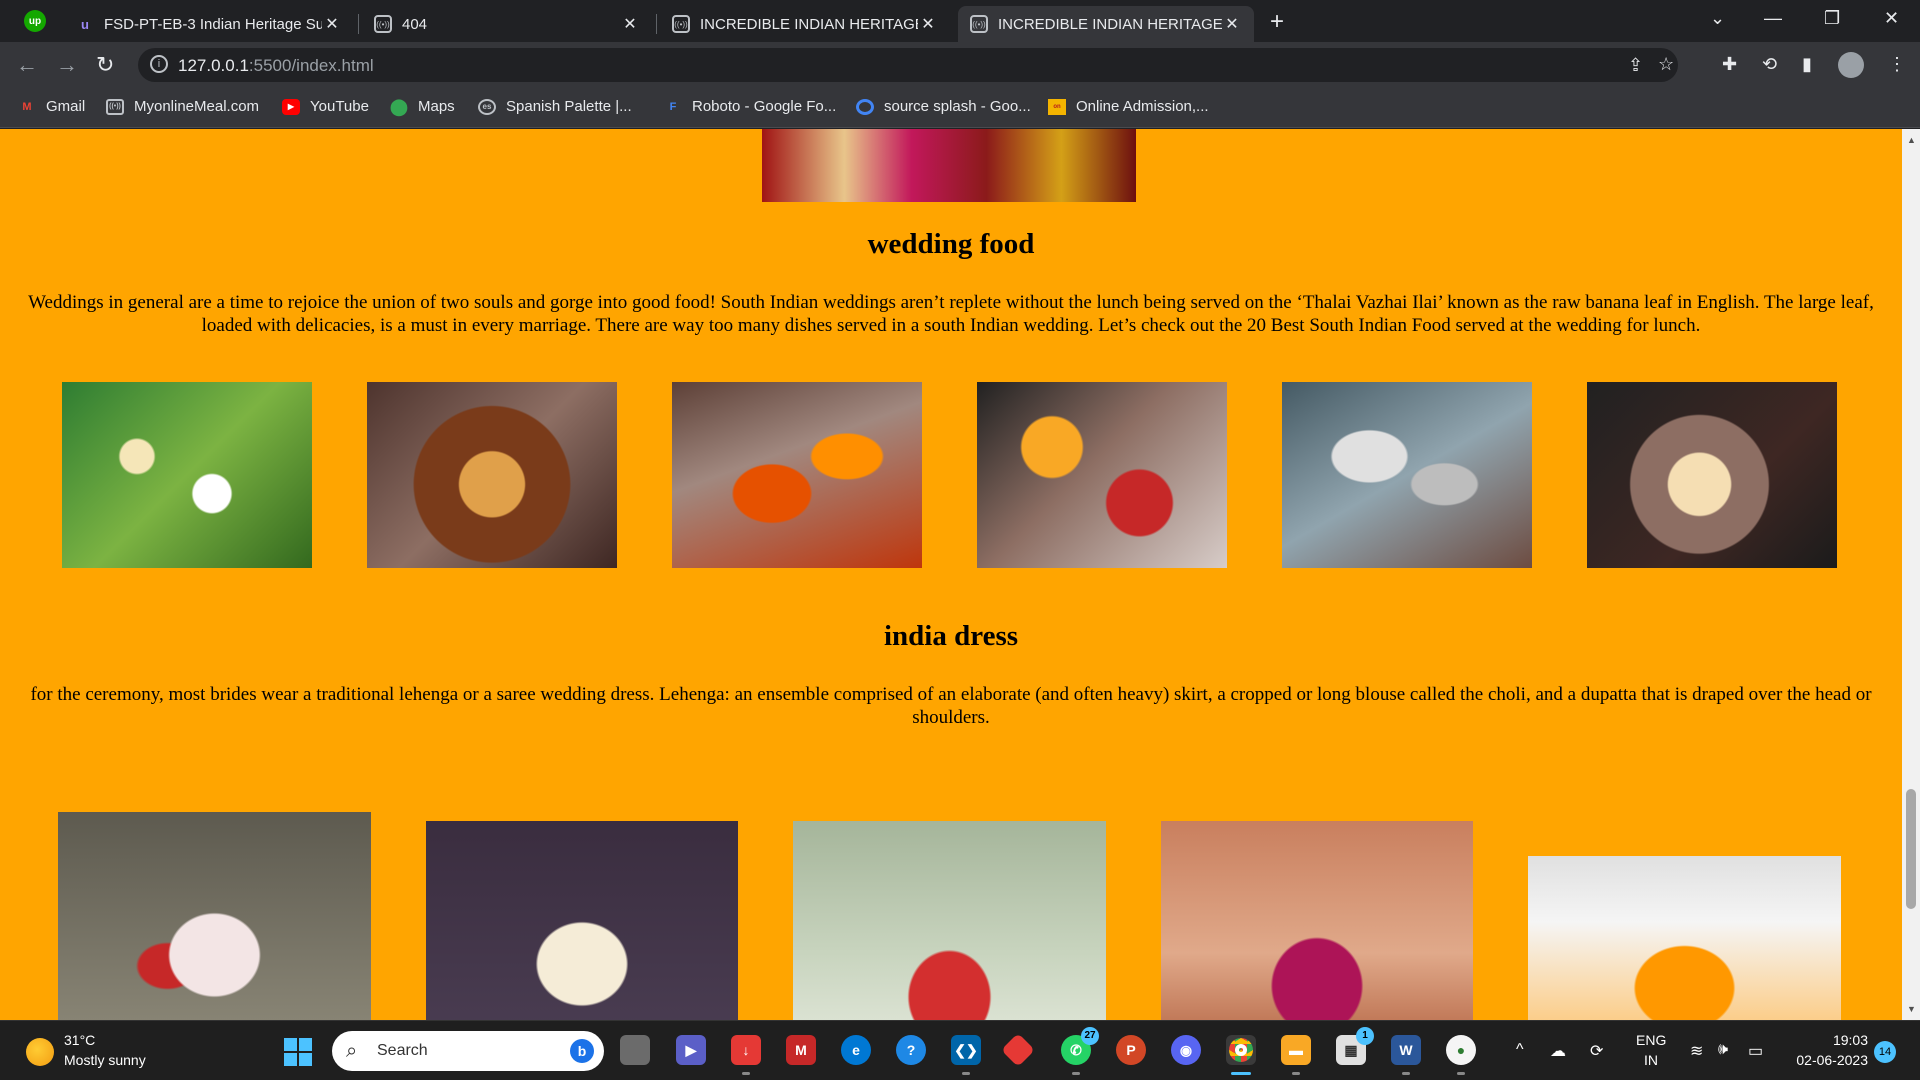 The image size is (1920, 1080). Describe the element at coordinates (635, 1050) in the screenshot. I see `task-view-icon` at that location.